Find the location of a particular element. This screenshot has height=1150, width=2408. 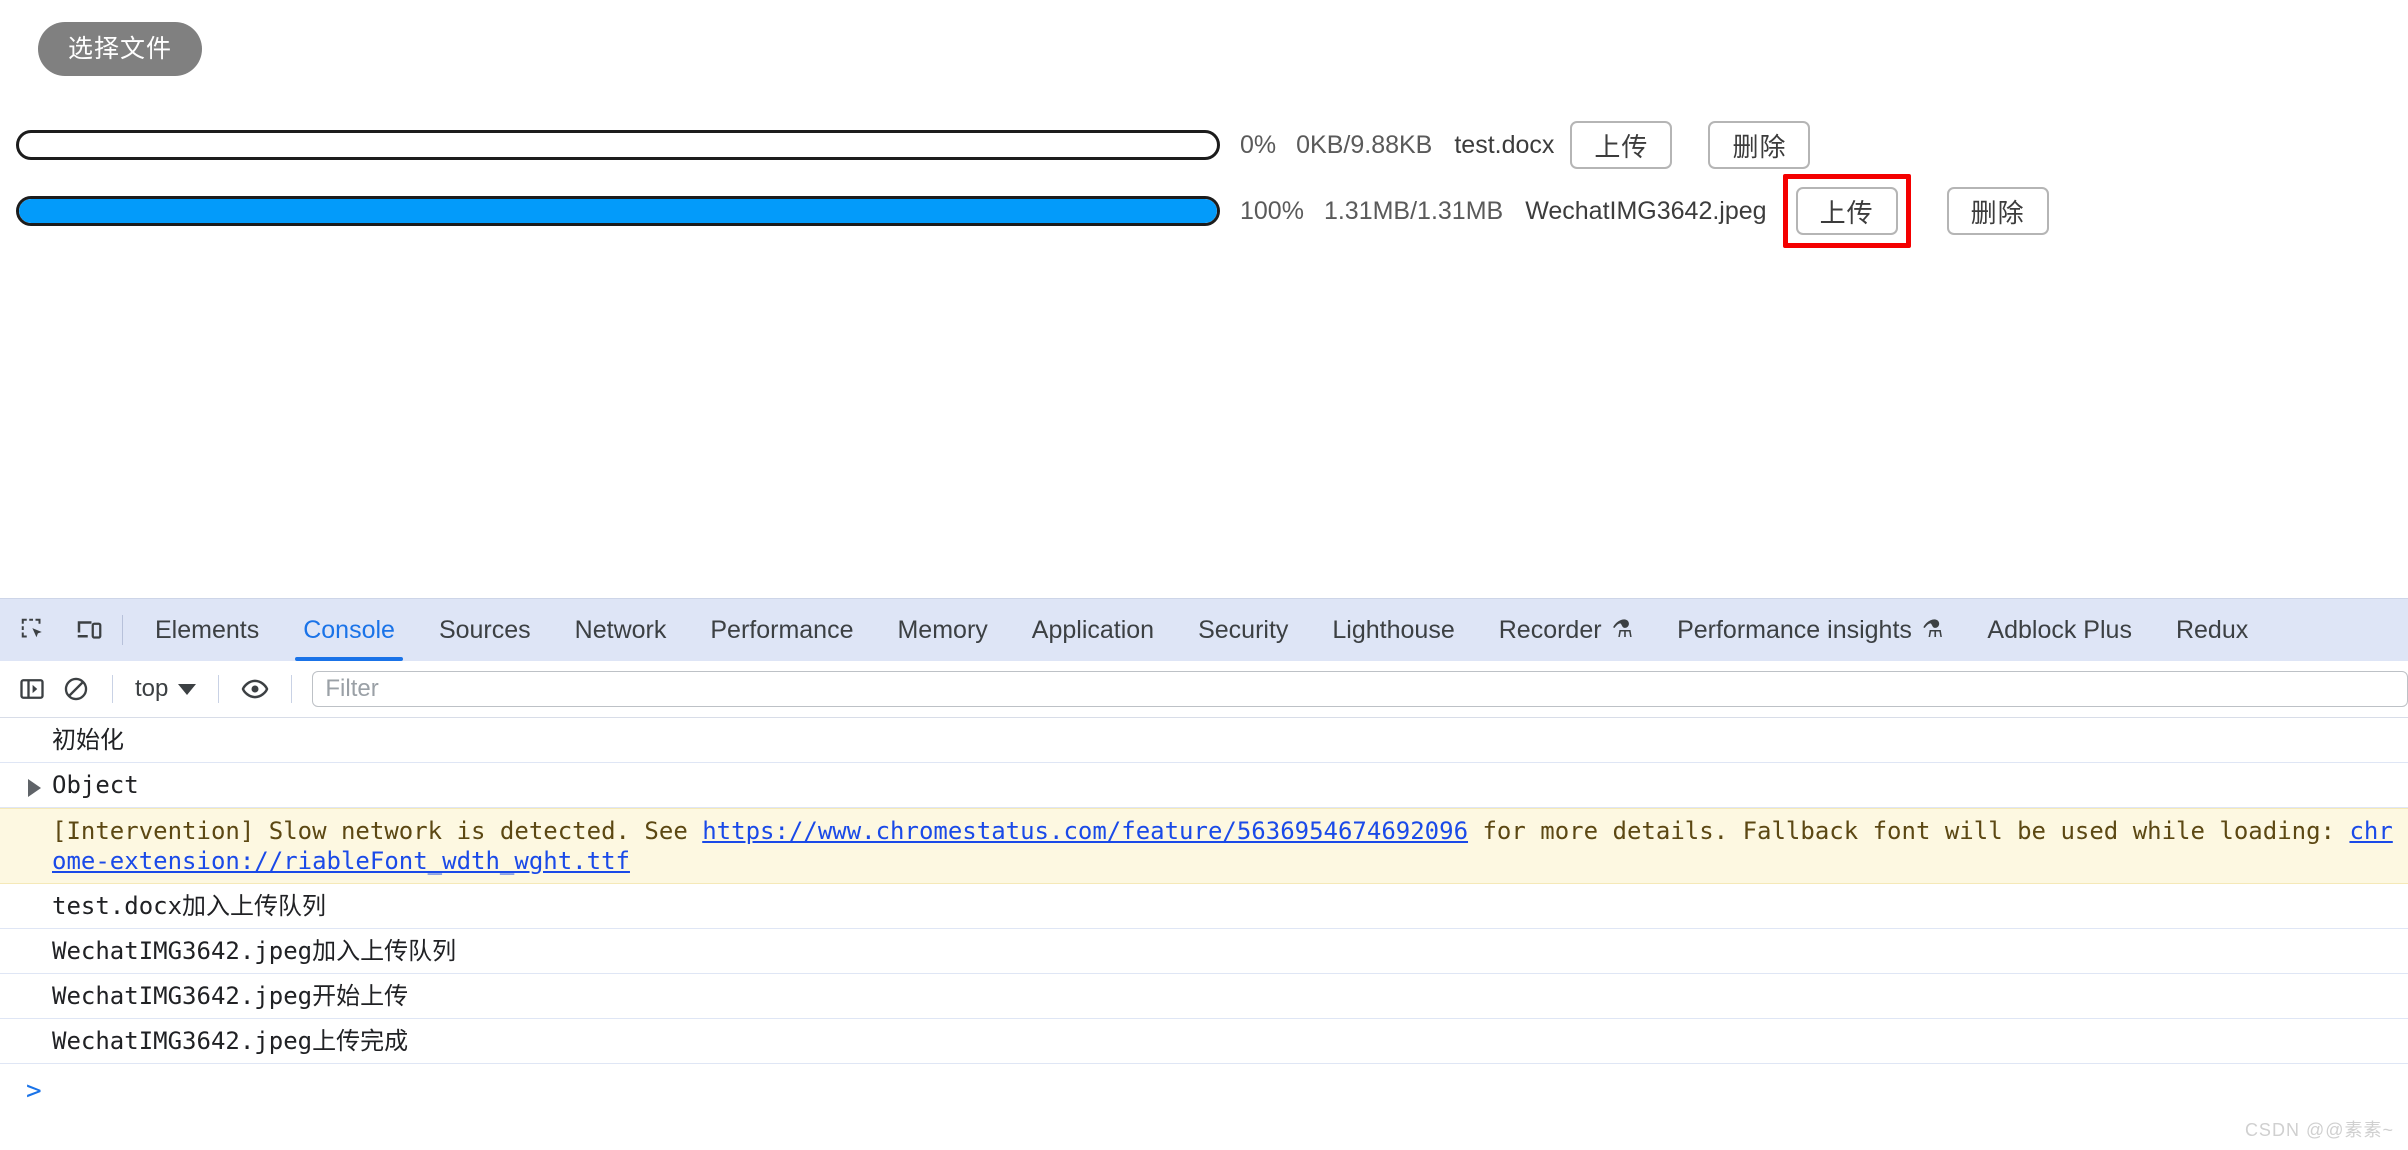

upload-file-name: WechatIMG3642.jpeg is located at coordinates (1646, 210).